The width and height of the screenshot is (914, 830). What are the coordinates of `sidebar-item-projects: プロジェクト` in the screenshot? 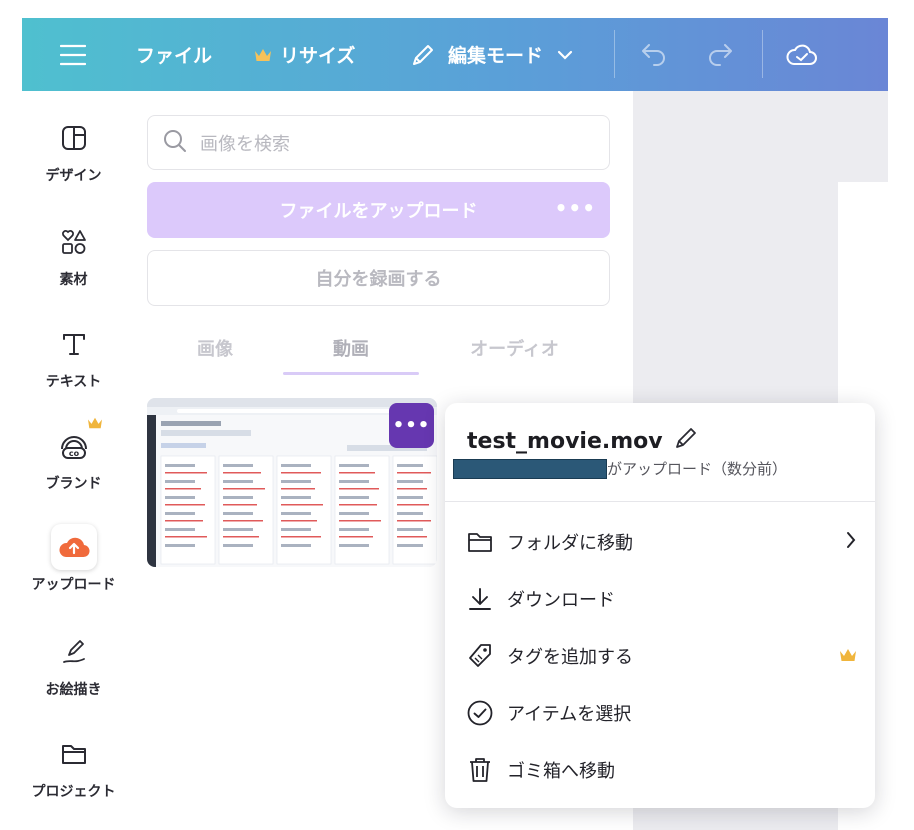 It's located at (73, 766).